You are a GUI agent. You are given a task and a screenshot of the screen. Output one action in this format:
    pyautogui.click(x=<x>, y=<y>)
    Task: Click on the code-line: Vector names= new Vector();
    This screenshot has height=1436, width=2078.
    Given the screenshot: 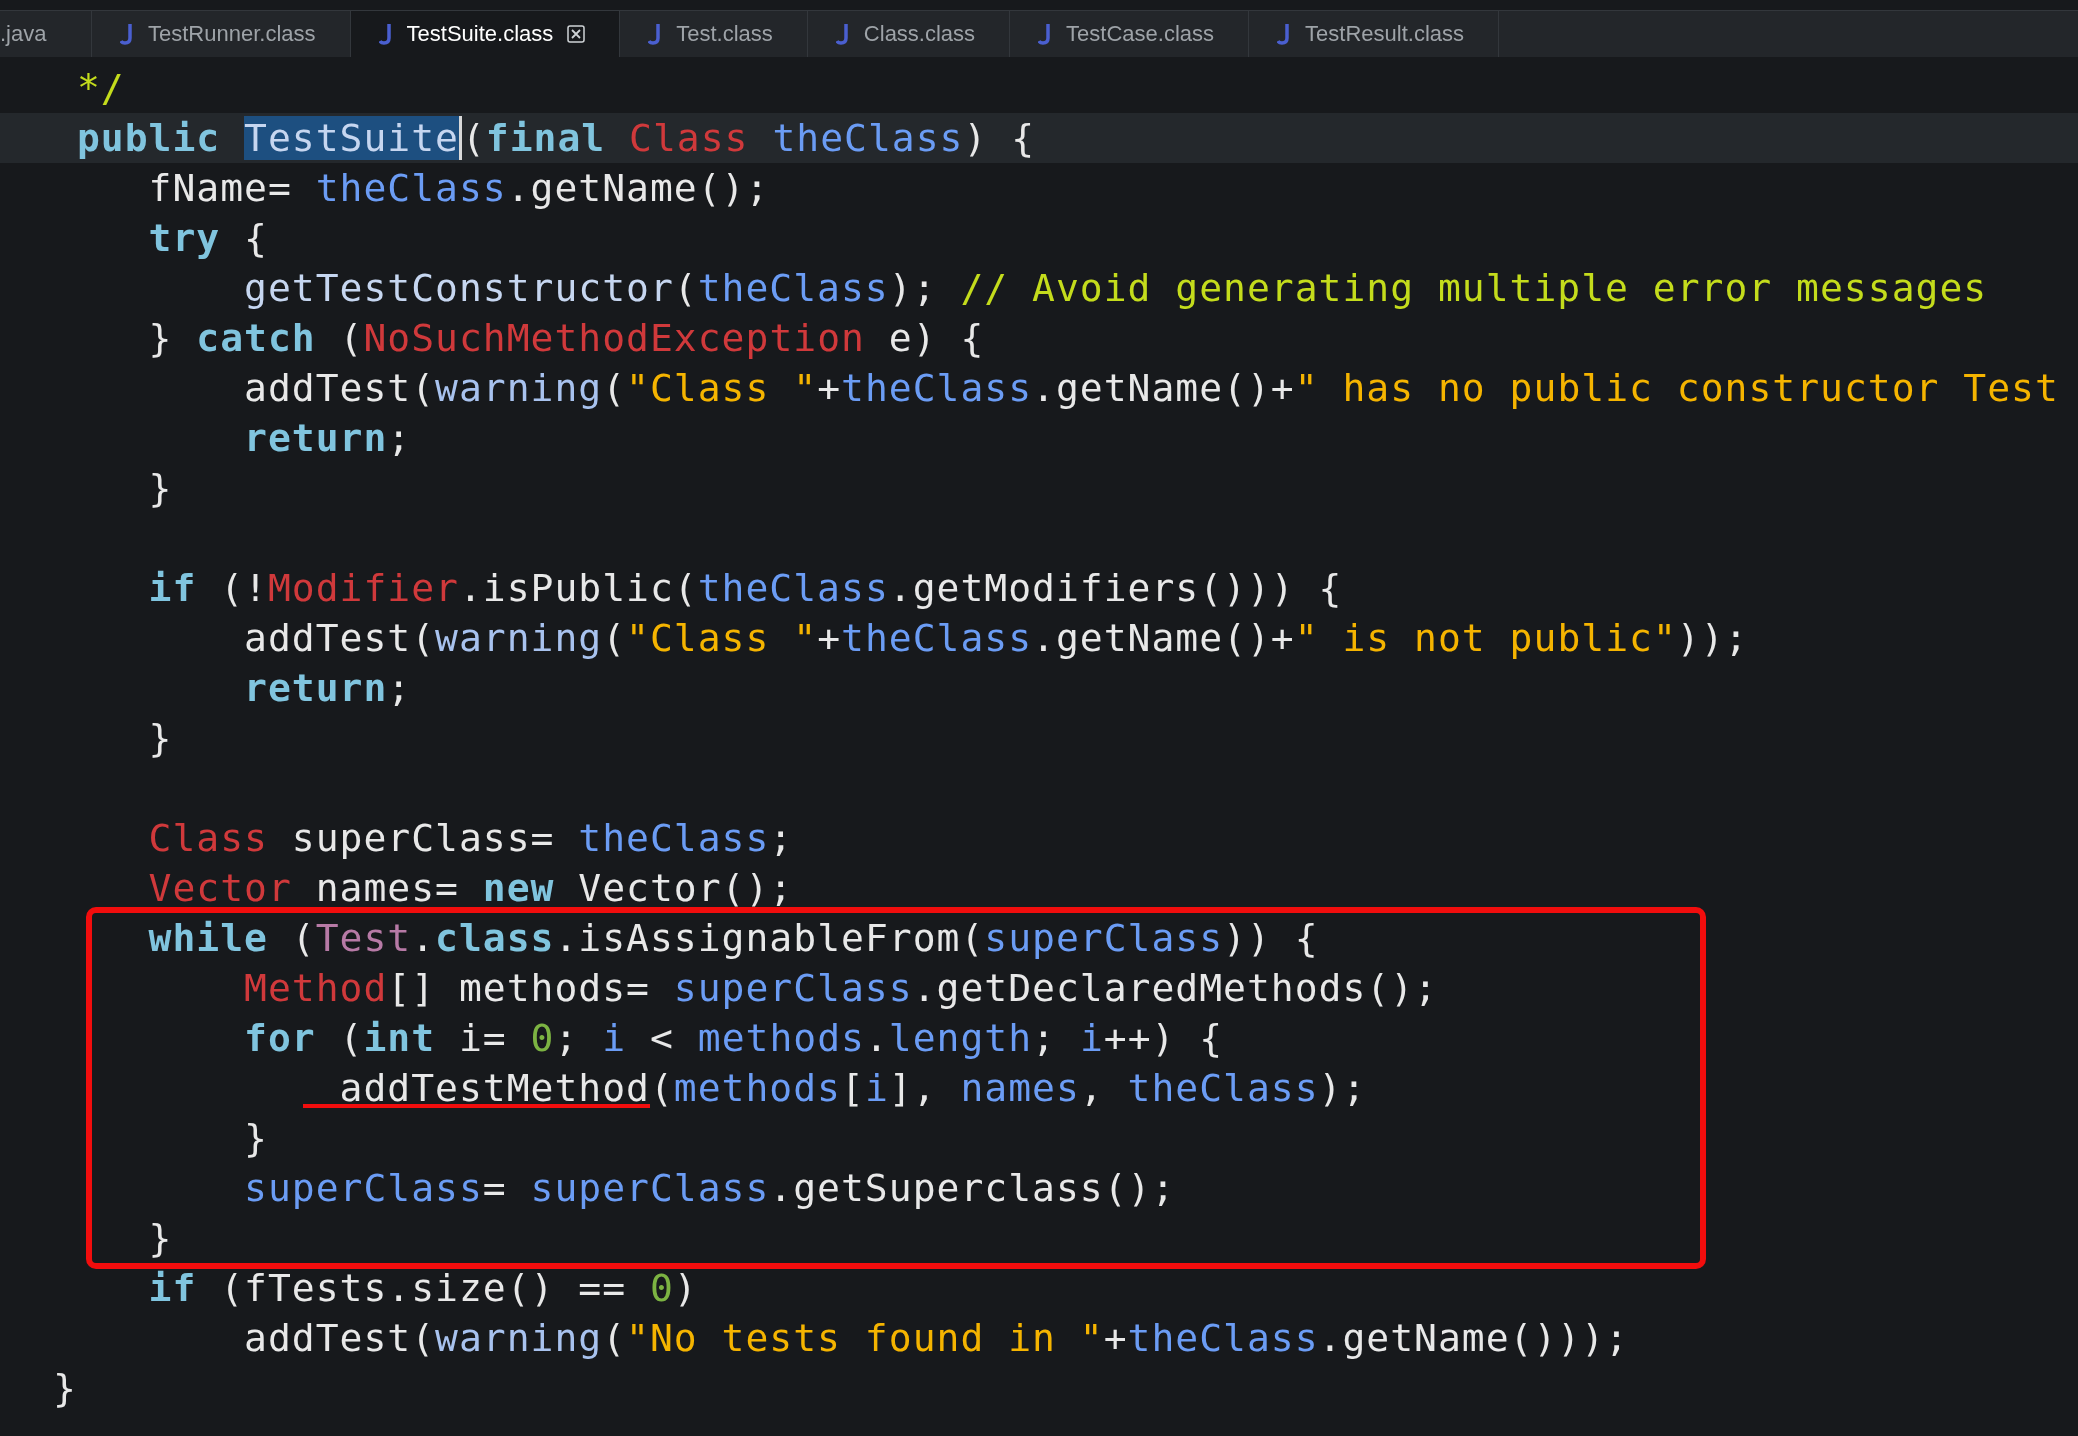 What is the action you would take?
    pyautogui.click(x=471, y=888)
    